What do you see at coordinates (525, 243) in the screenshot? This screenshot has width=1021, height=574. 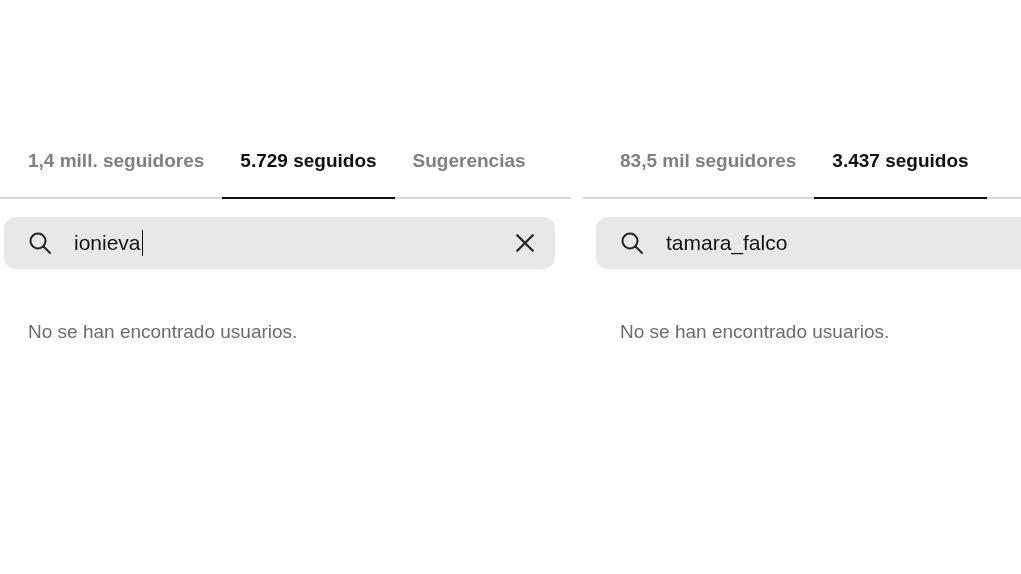 I see `clear-button` at bounding box center [525, 243].